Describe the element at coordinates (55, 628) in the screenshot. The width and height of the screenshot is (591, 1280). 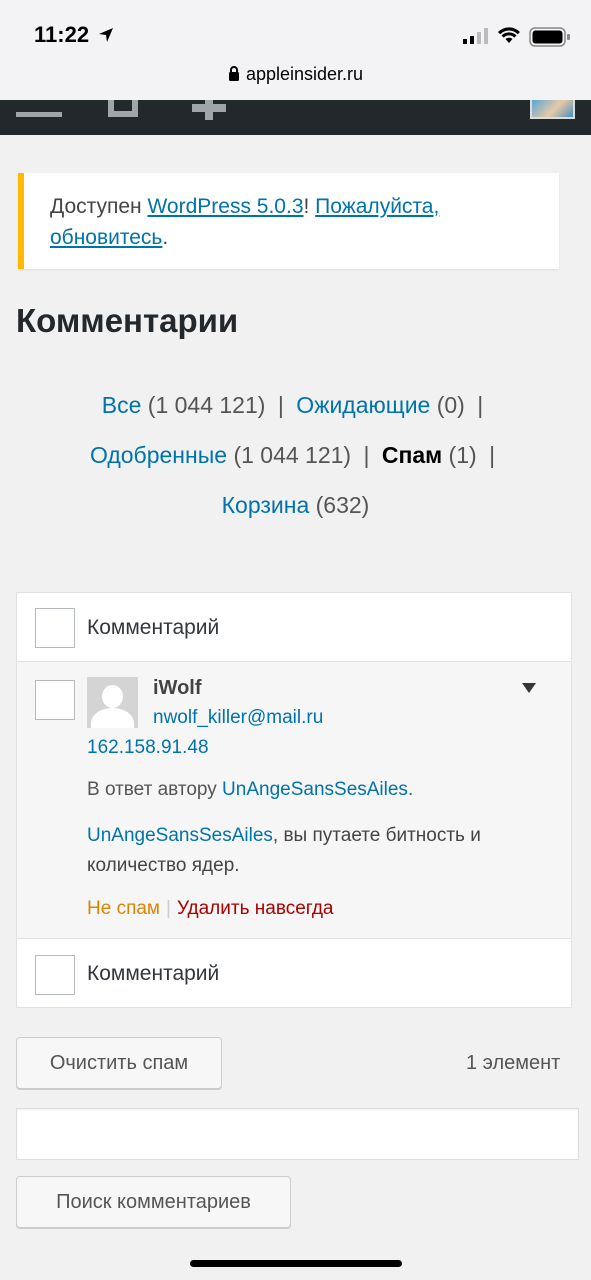
I see `select-all-checkbox` at that location.